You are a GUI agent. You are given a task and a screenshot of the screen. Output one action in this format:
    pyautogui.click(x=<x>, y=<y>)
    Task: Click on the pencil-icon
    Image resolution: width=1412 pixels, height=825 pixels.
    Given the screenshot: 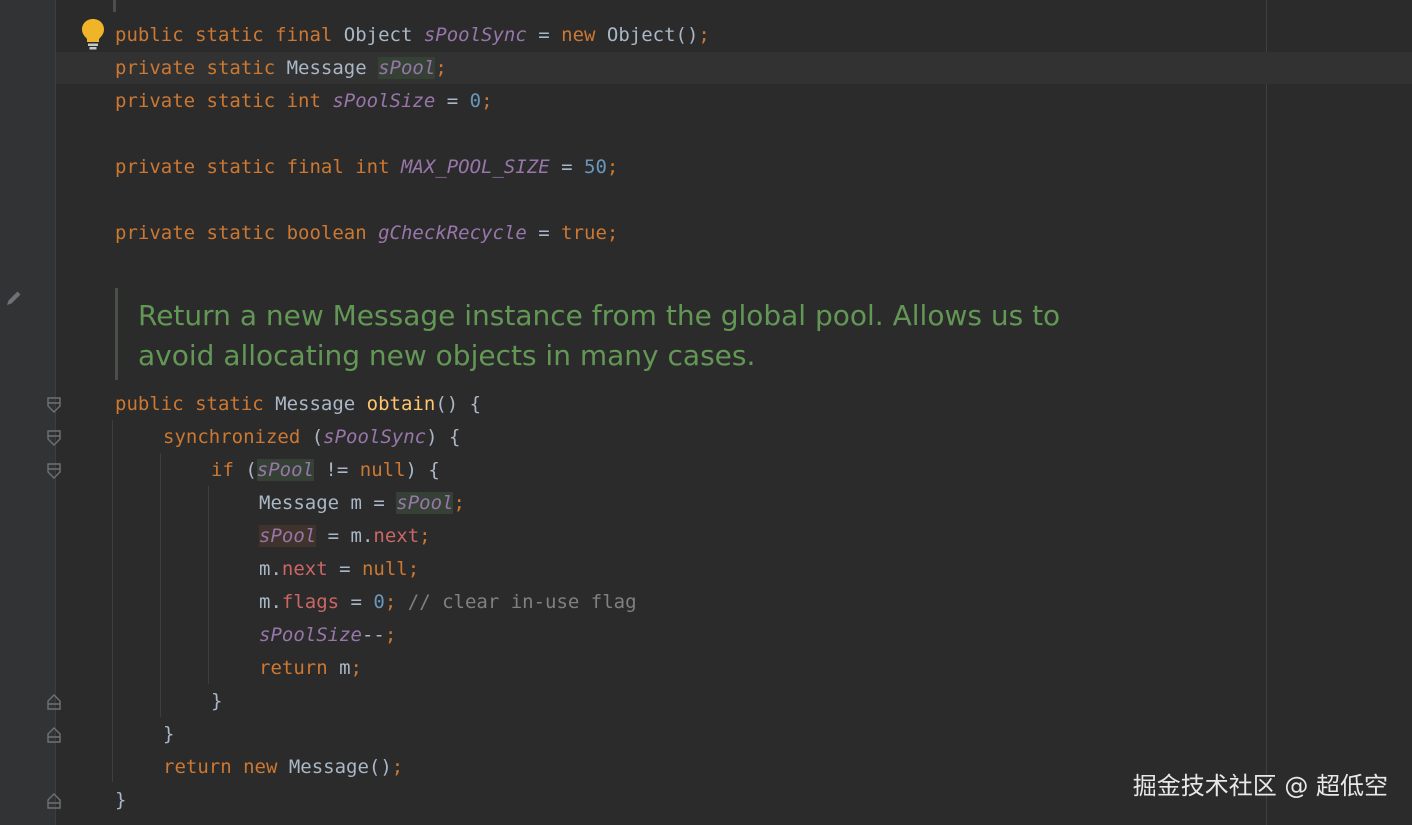 What is the action you would take?
    pyautogui.click(x=14, y=298)
    